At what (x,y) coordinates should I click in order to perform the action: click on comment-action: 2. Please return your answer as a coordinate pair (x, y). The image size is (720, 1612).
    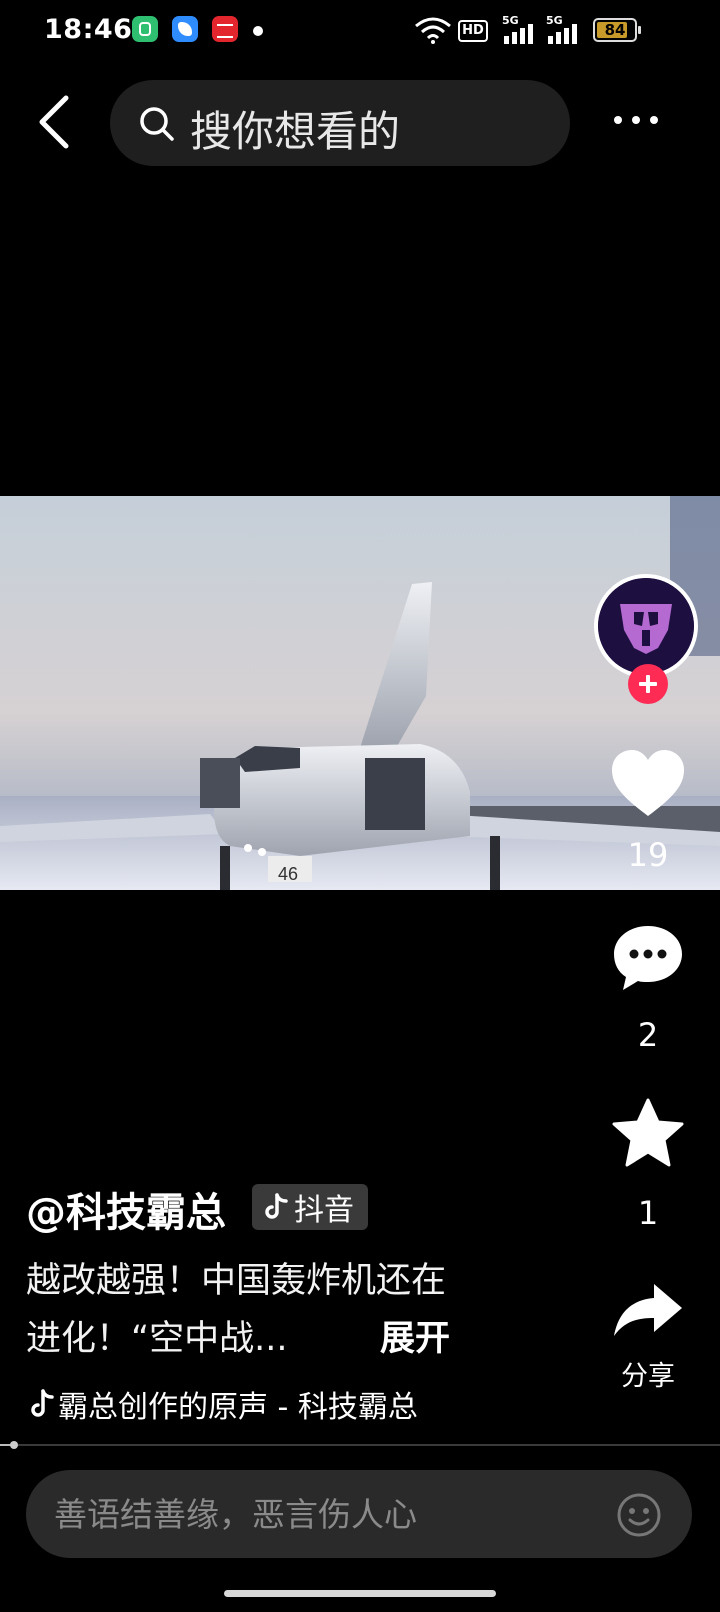
    Looking at the image, I should click on (648, 988).